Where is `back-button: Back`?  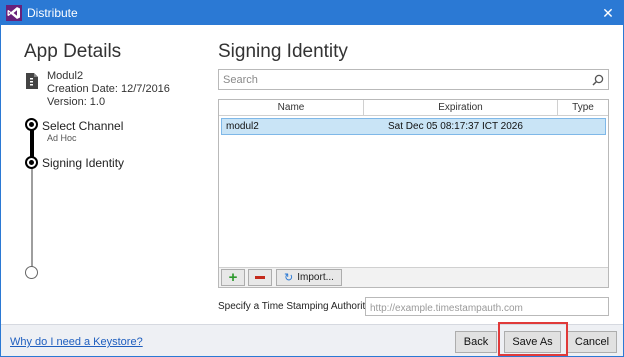
back-button: Back is located at coordinates (476, 342).